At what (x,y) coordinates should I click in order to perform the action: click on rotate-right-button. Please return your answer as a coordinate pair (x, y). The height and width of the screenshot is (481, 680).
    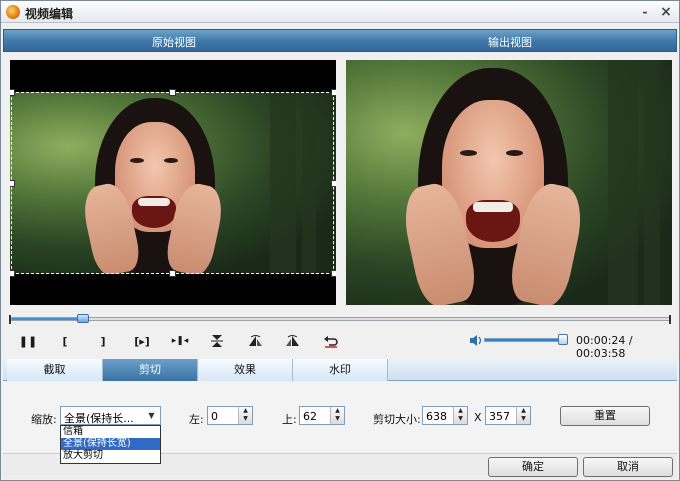
    Looking at the image, I should click on (293, 341).